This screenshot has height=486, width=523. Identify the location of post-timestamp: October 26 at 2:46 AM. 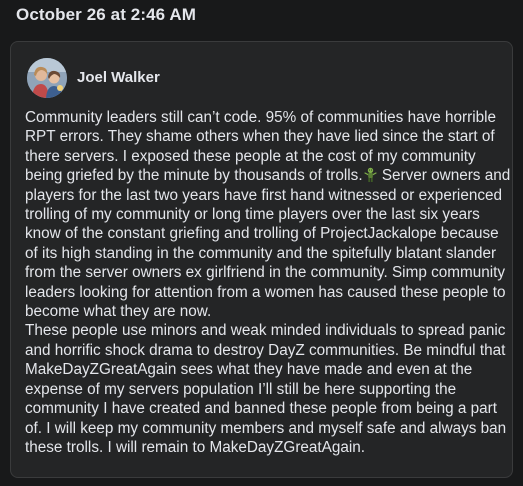
(106, 15).